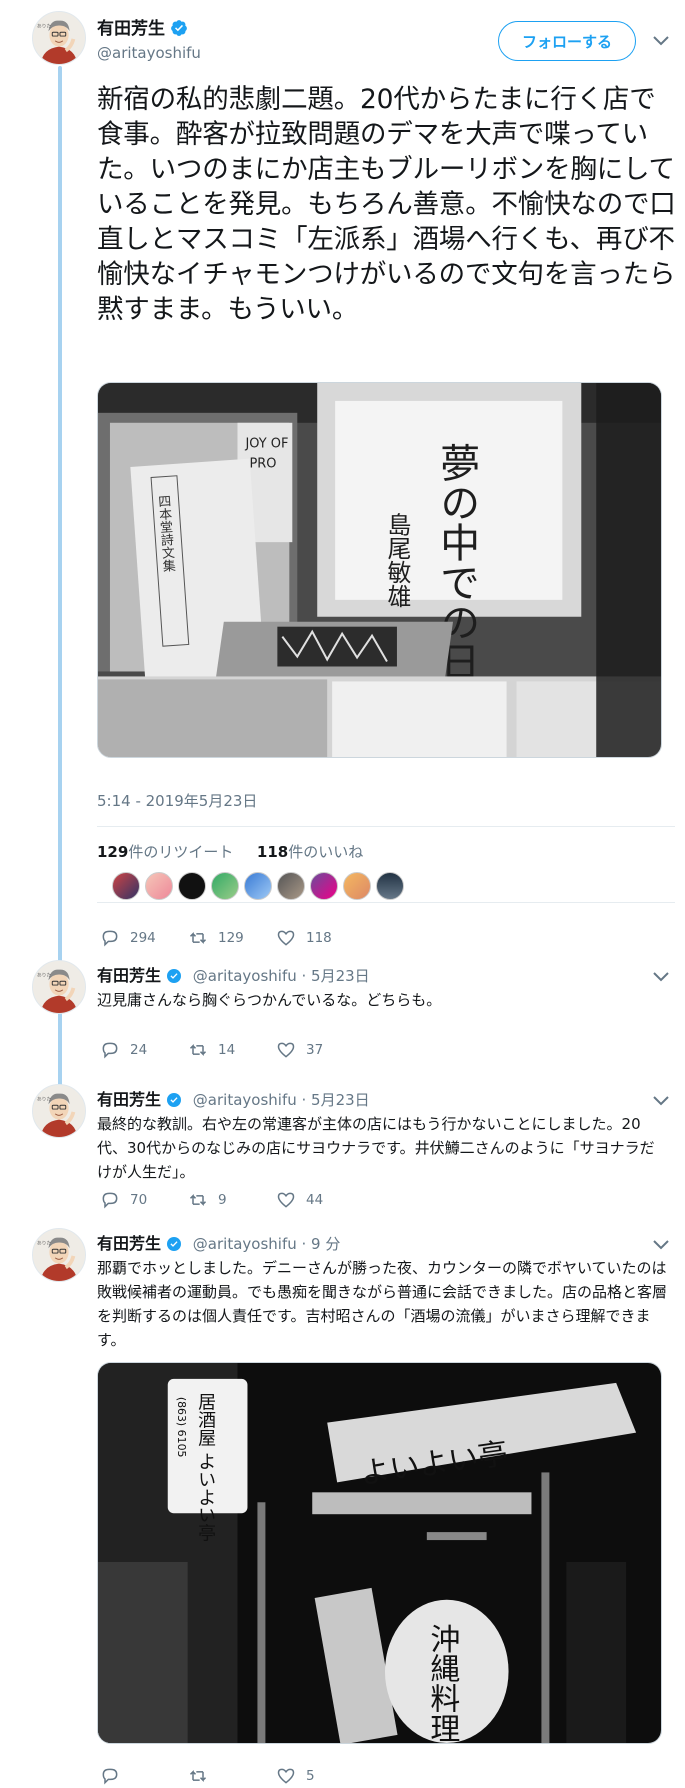 This screenshot has height=1788, width=685. Describe the element at coordinates (60, 590) in the screenshot. I see `thread-line` at that location.